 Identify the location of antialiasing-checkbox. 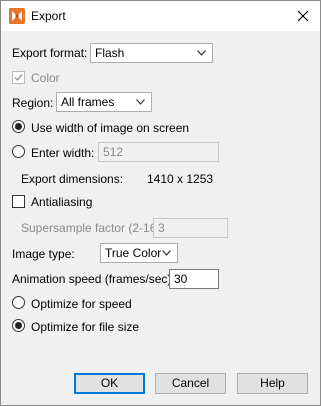
(18, 201).